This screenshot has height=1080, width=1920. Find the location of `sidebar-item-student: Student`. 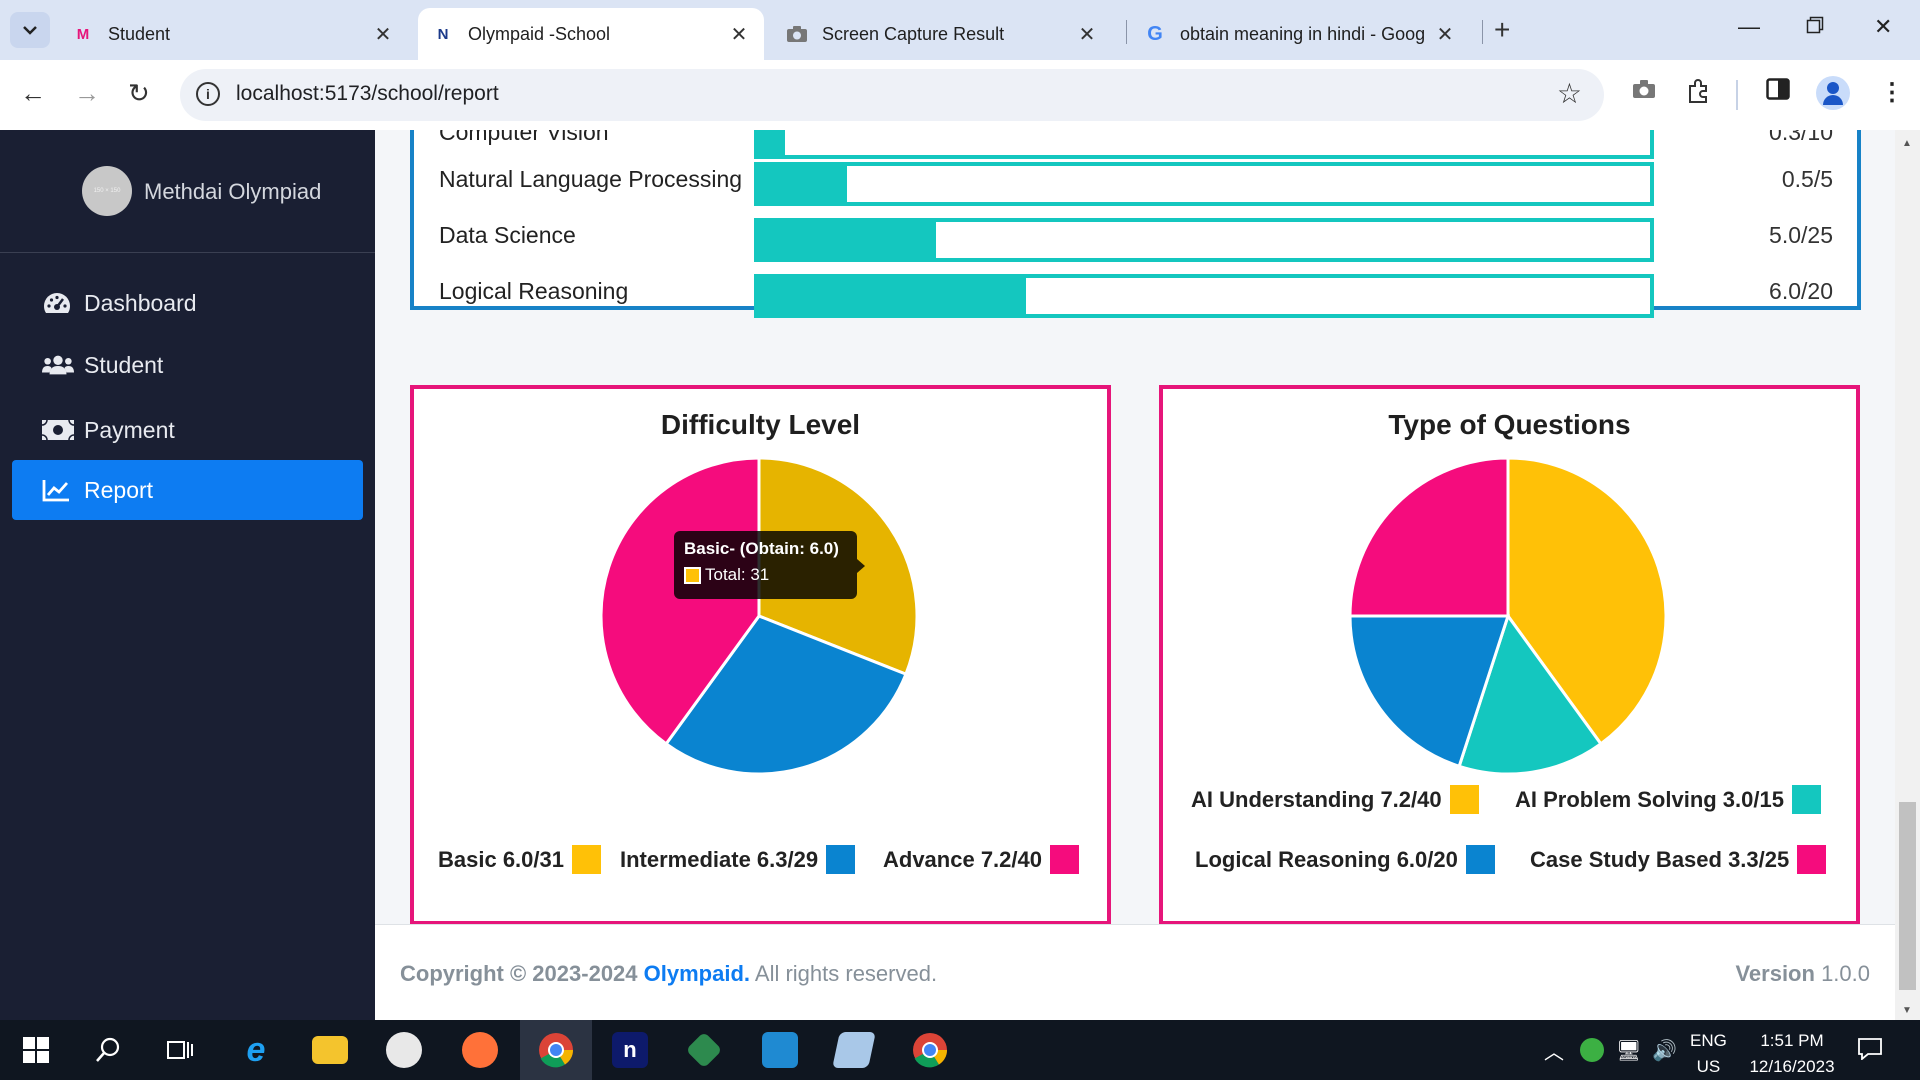

sidebar-item-student: Student is located at coordinates (187, 365).